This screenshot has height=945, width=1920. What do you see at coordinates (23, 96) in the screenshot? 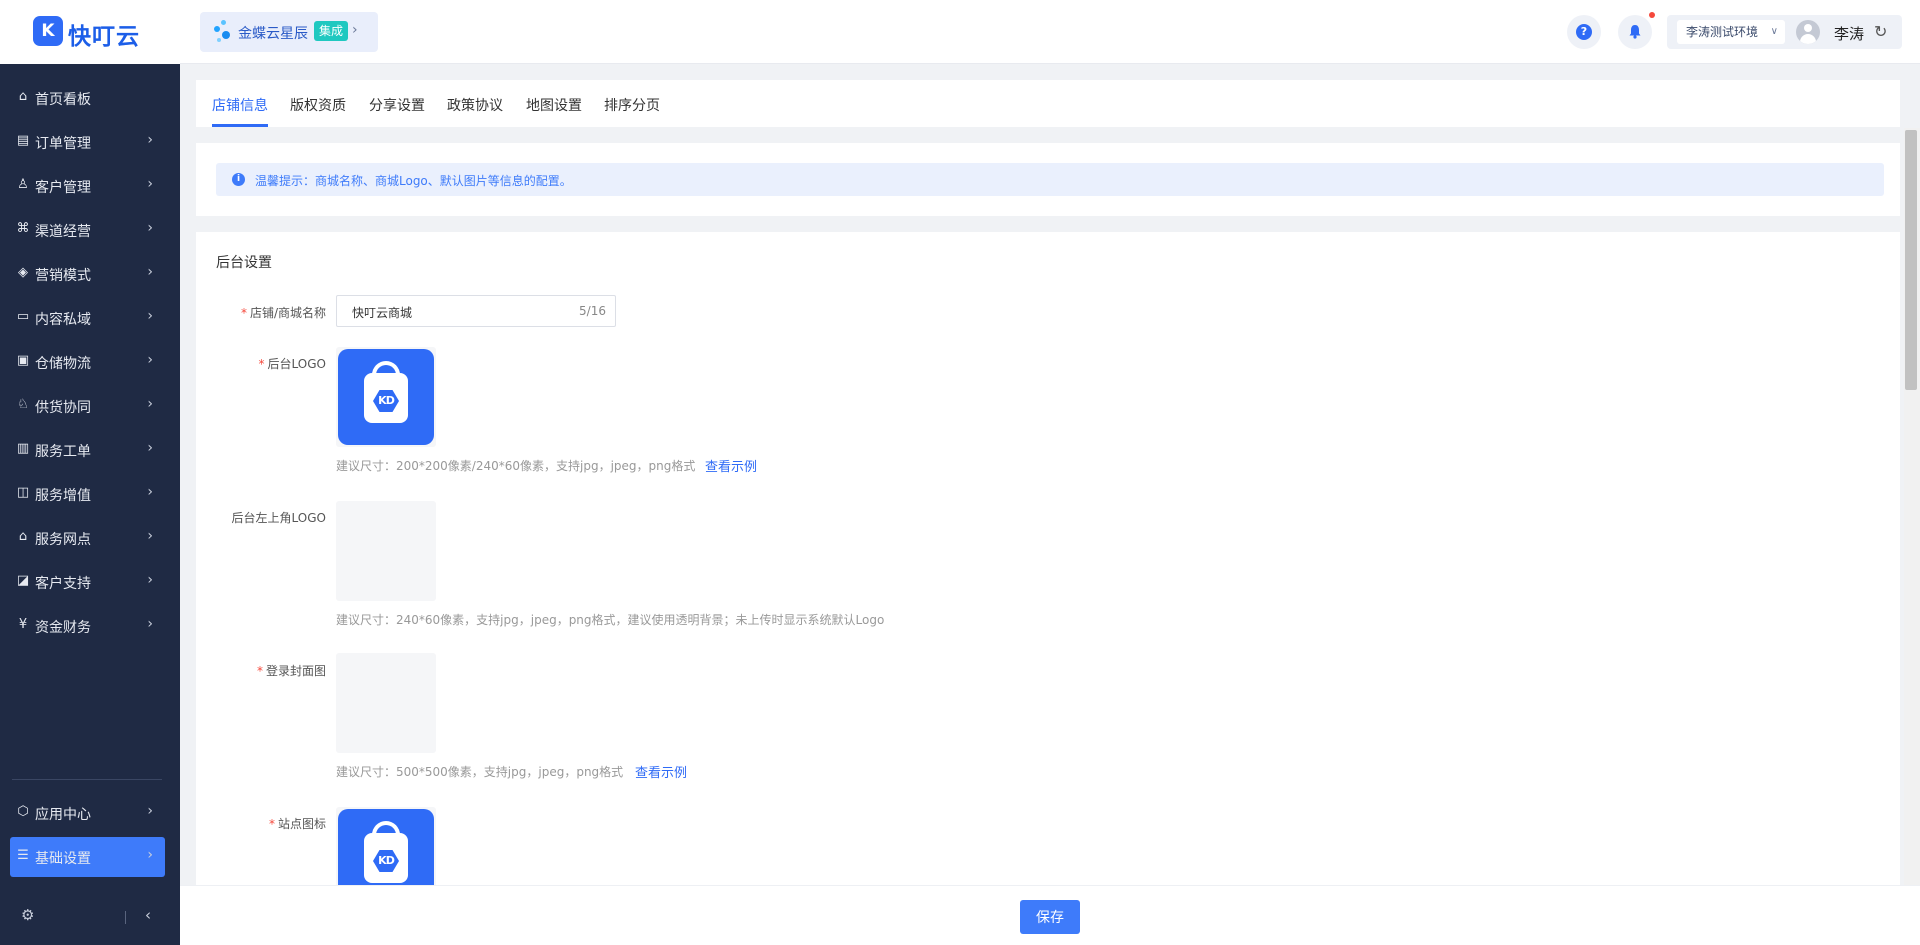
I see `home-icon: ⌂` at bounding box center [23, 96].